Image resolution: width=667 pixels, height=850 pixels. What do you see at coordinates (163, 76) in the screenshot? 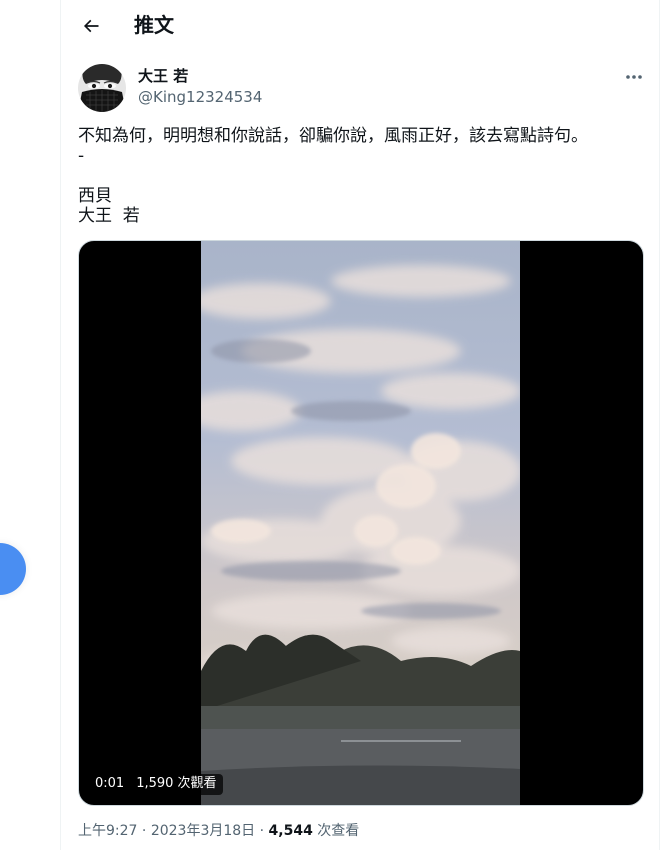
I see `display-name: 大王 若` at bounding box center [163, 76].